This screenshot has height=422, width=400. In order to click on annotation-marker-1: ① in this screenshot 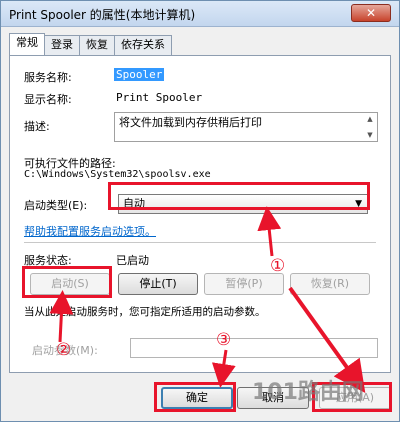, I will do `click(278, 266)`.